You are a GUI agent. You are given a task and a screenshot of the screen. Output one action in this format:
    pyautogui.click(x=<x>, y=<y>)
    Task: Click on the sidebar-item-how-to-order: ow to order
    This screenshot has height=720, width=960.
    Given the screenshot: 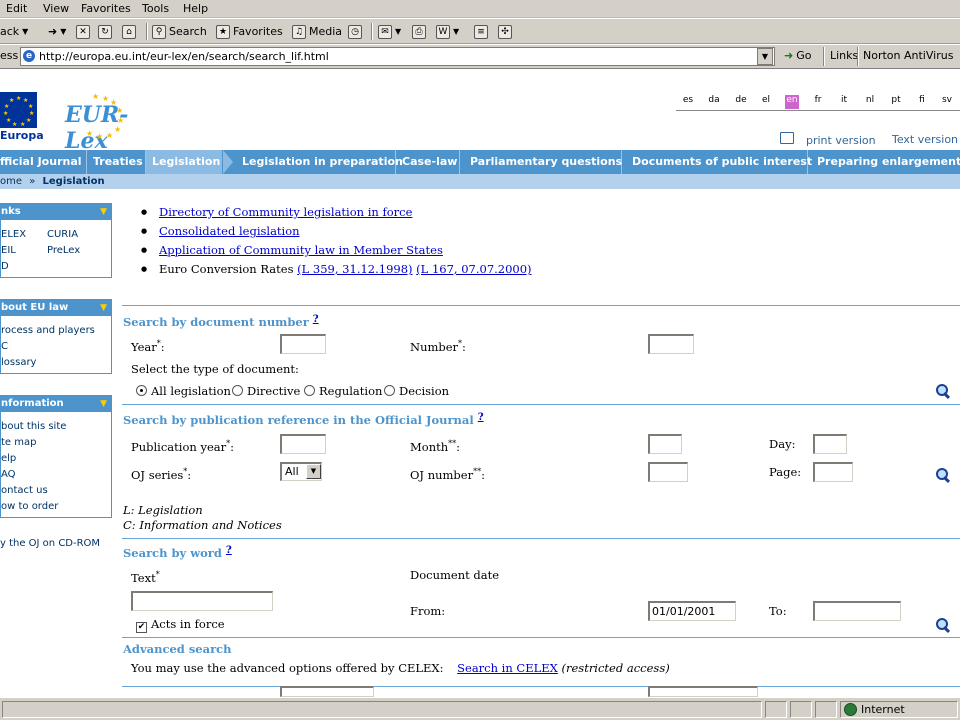 What is the action you would take?
    pyautogui.click(x=29, y=506)
    